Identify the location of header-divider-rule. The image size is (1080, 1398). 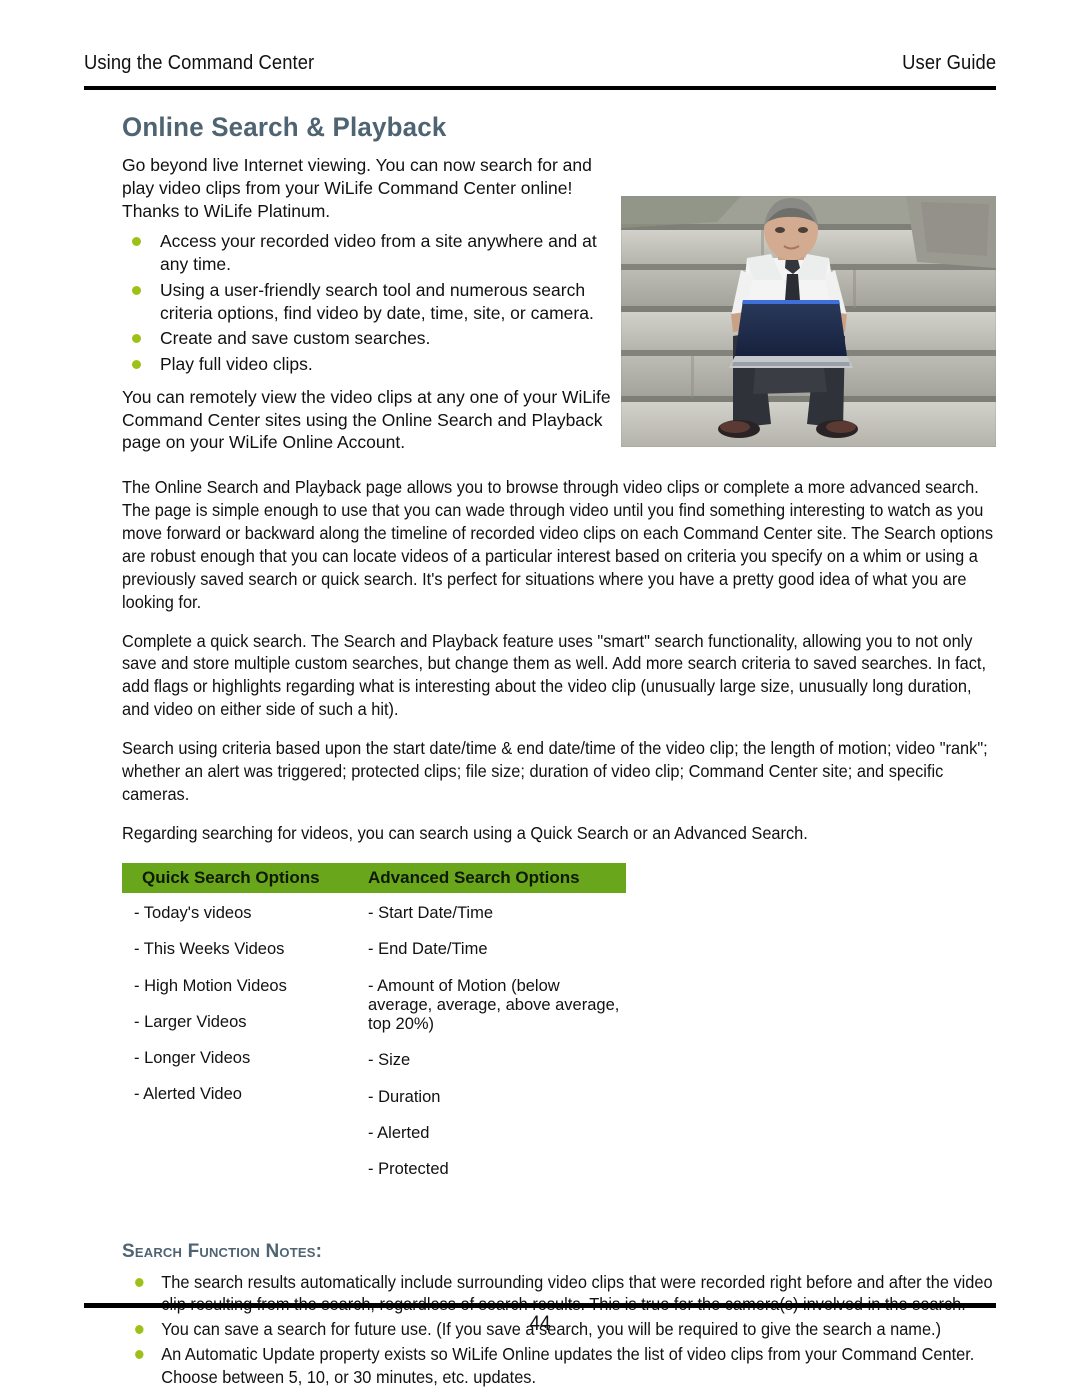
(540, 88).